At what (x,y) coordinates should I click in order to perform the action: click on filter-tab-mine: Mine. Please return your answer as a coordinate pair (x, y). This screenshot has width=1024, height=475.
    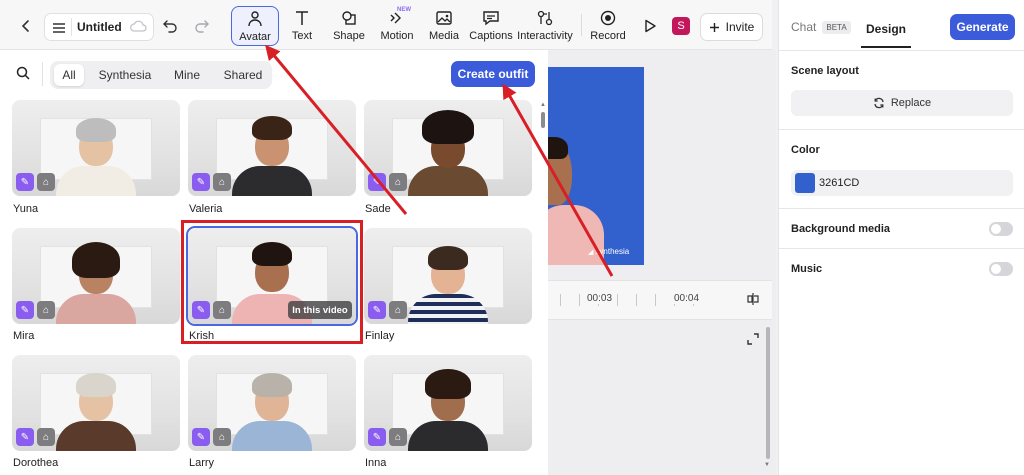
    Looking at the image, I should click on (187, 75).